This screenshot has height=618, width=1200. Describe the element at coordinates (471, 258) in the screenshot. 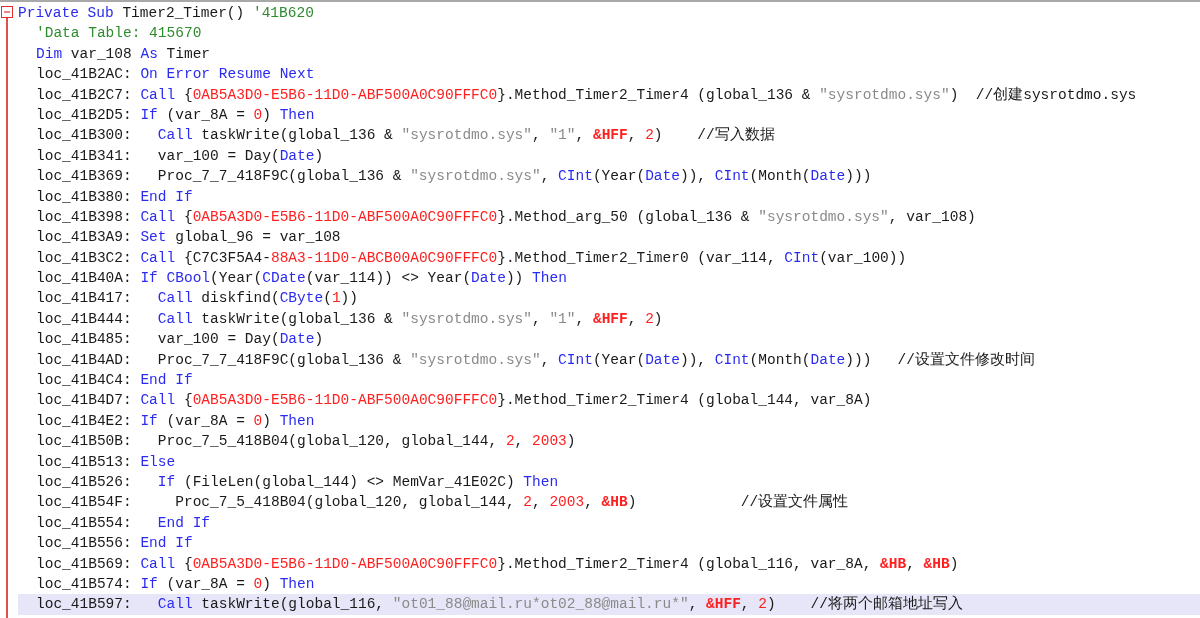

I see `code-line: loc_41B3C2: Call {C7C3F5A4-88A3-11D0-ABCB00A0C90FFFC0}.Method_Timer2_Timer0 (var_114, CInt(var_100))` at that location.